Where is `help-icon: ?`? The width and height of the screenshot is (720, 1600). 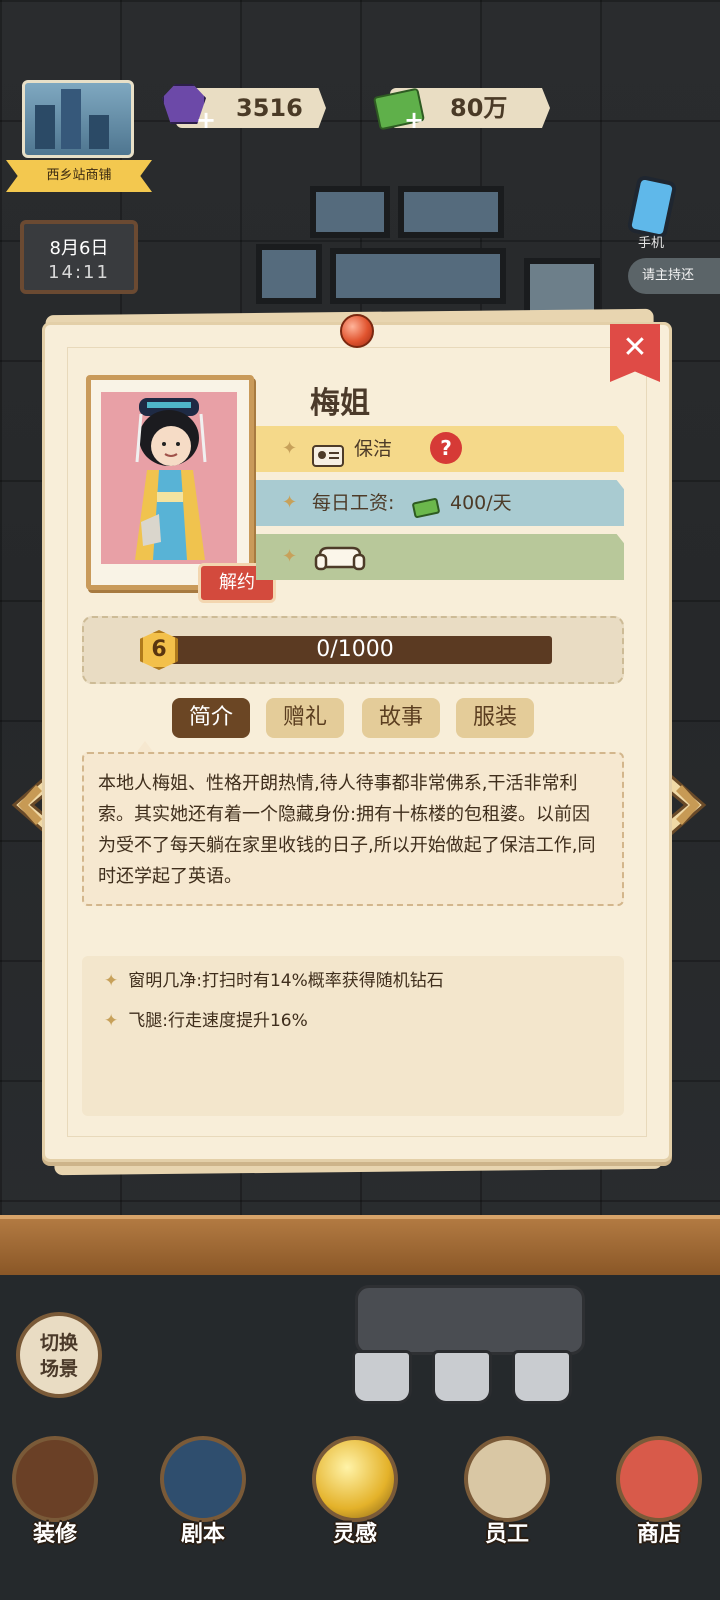 help-icon: ? is located at coordinates (446, 448).